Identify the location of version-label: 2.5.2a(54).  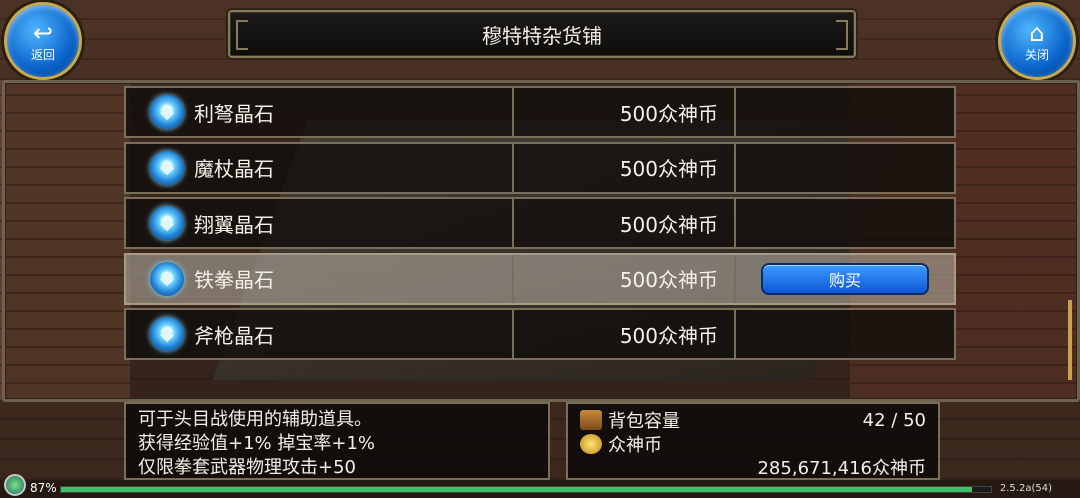
(1025, 488).